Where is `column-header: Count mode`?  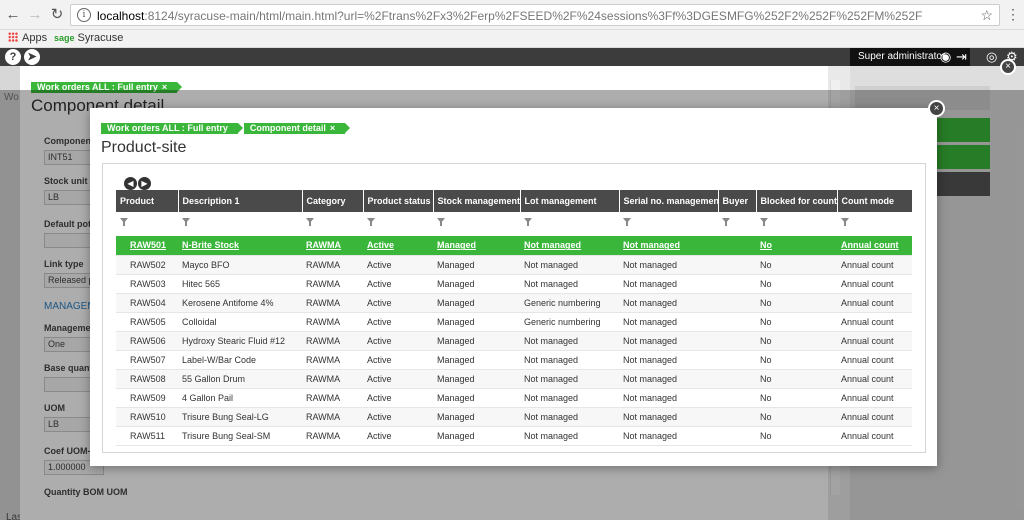
column-header: Count mode is located at coordinates (875, 201).